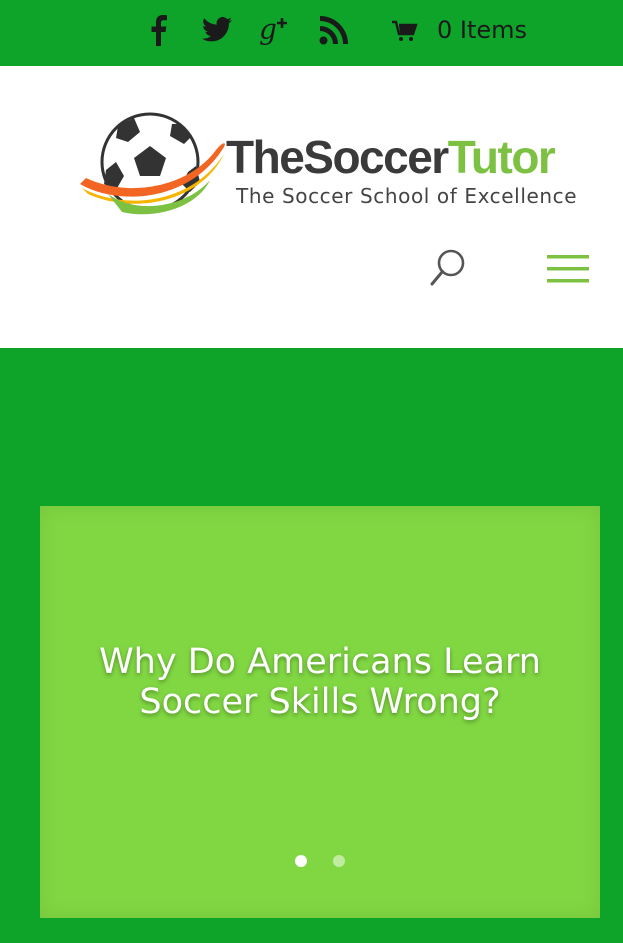 Image resolution: width=623 pixels, height=943 pixels. What do you see at coordinates (320, 861) in the screenshot?
I see `slider-pagination` at bounding box center [320, 861].